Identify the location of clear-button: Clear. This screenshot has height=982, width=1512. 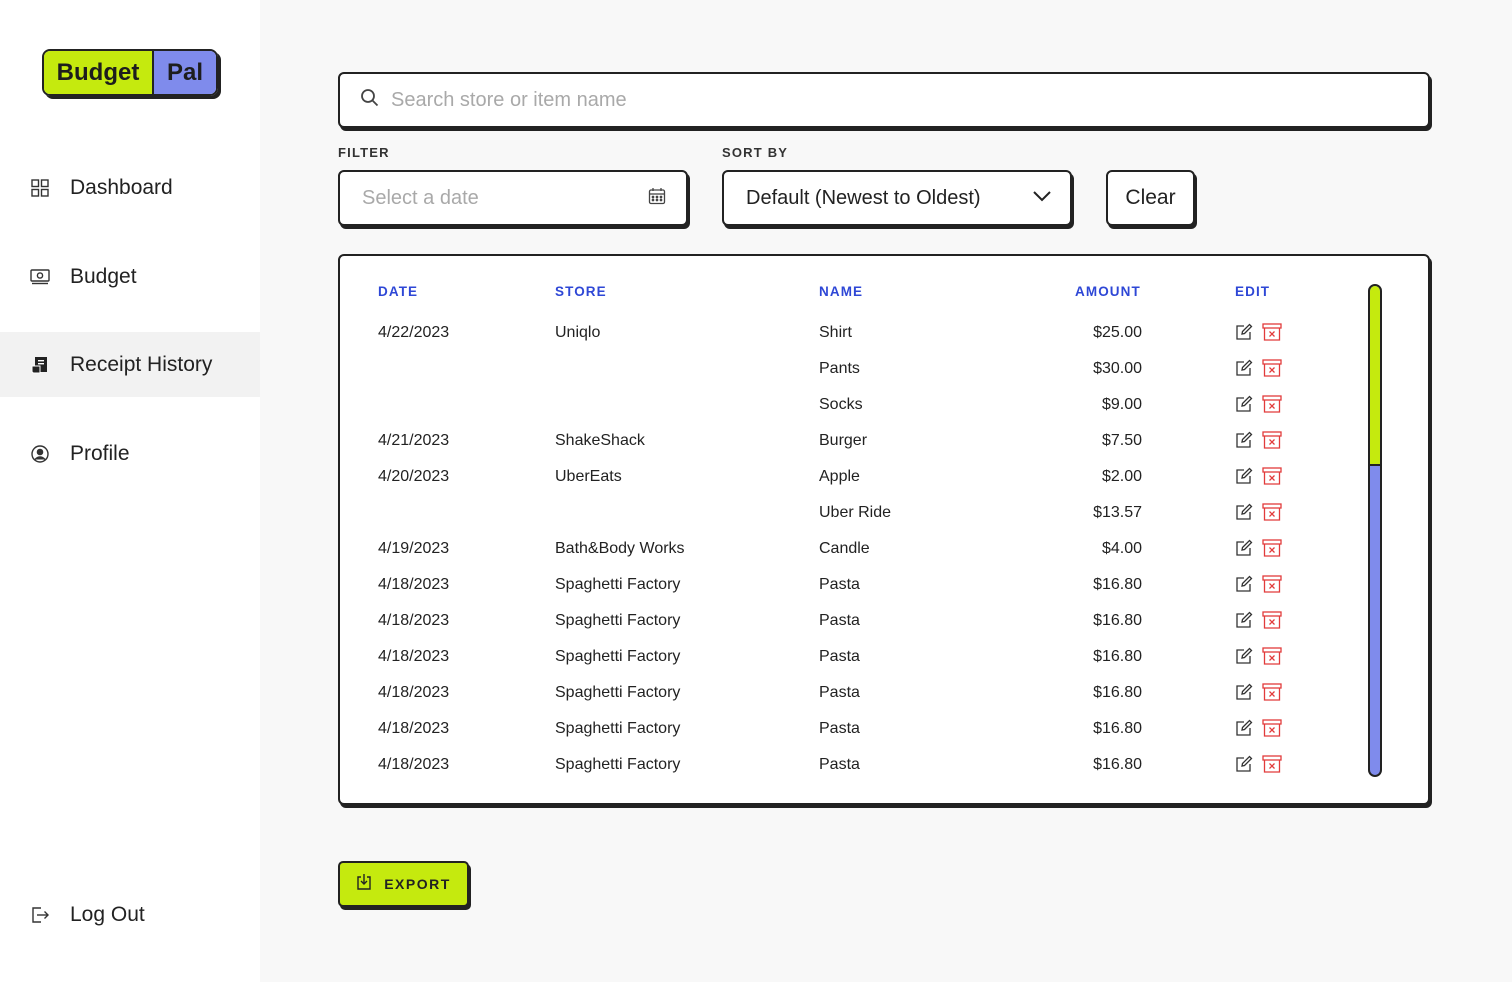
(1150, 198).